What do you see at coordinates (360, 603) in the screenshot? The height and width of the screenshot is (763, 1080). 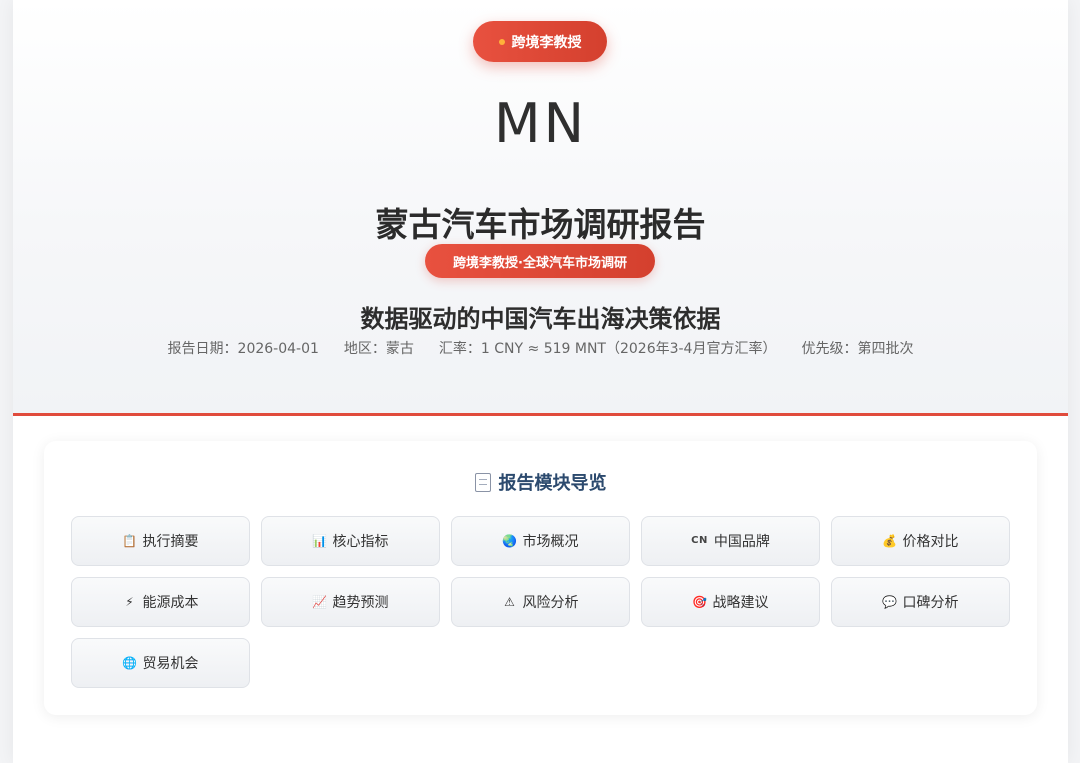 I see `module-nav-label: 趋势预测` at bounding box center [360, 603].